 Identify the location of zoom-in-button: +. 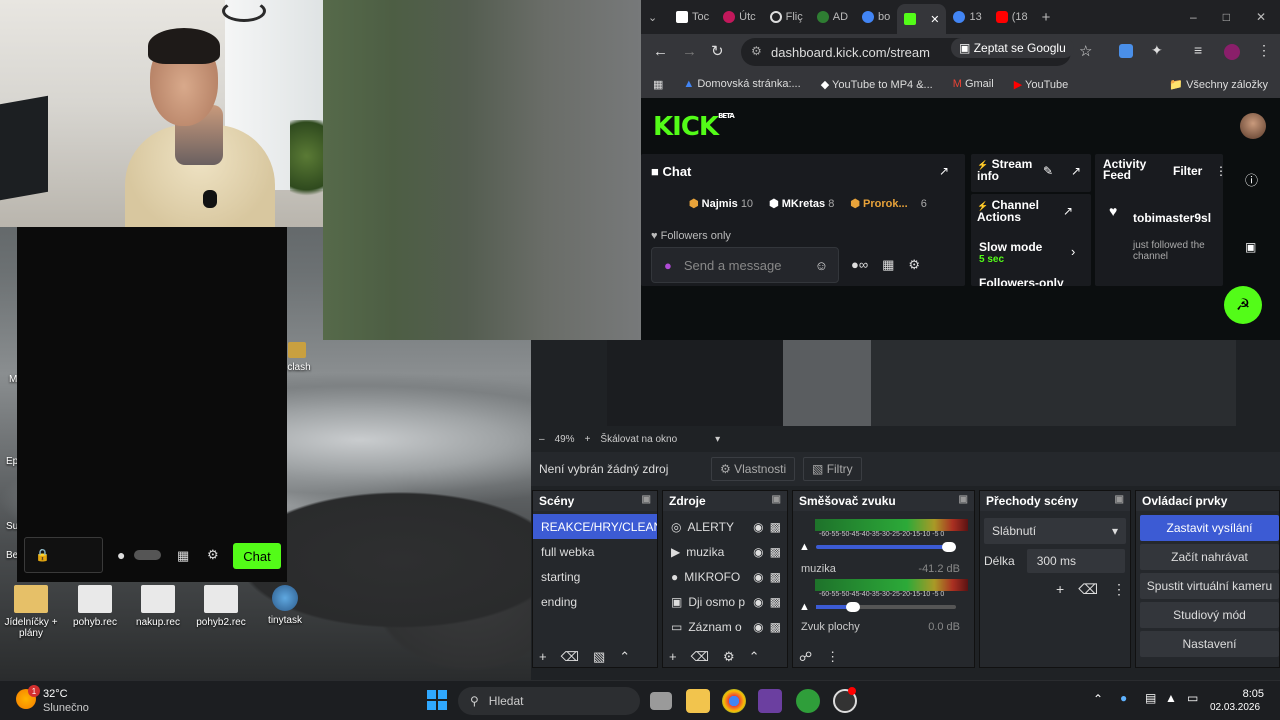
(588, 439).